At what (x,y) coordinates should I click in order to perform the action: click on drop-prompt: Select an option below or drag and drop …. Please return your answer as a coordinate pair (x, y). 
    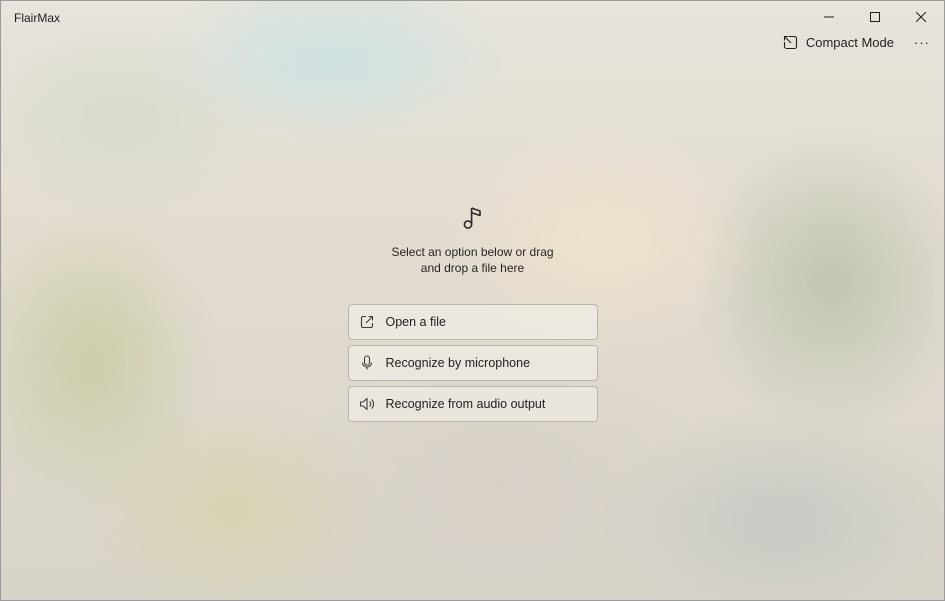
    Looking at the image, I should click on (472, 260).